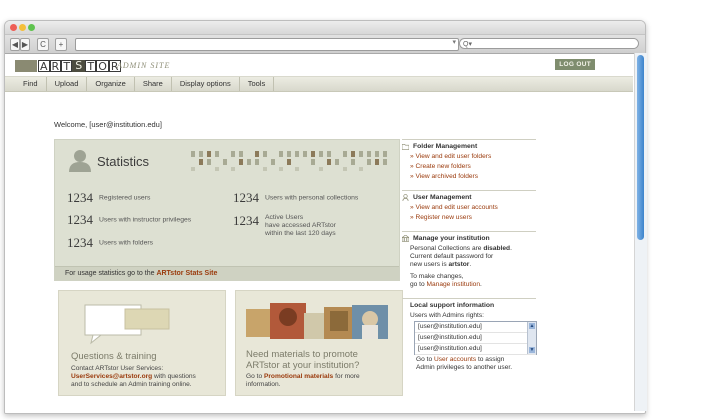 The image size is (715, 420). Describe the element at coordinates (319, 65) in the screenshot. I see `site-header: A R T S T O R ADMIN SITE LOG OUT` at that location.